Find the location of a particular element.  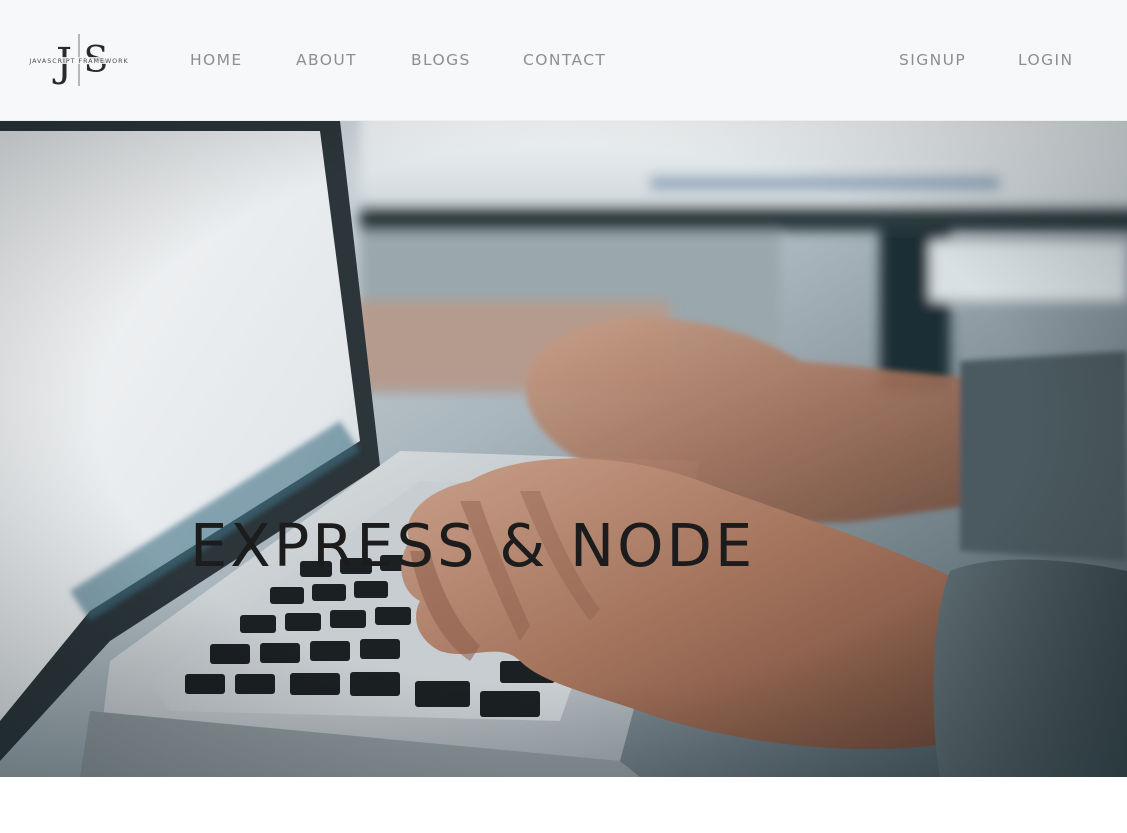

nav-about-link: ABOUT is located at coordinates (326, 60).